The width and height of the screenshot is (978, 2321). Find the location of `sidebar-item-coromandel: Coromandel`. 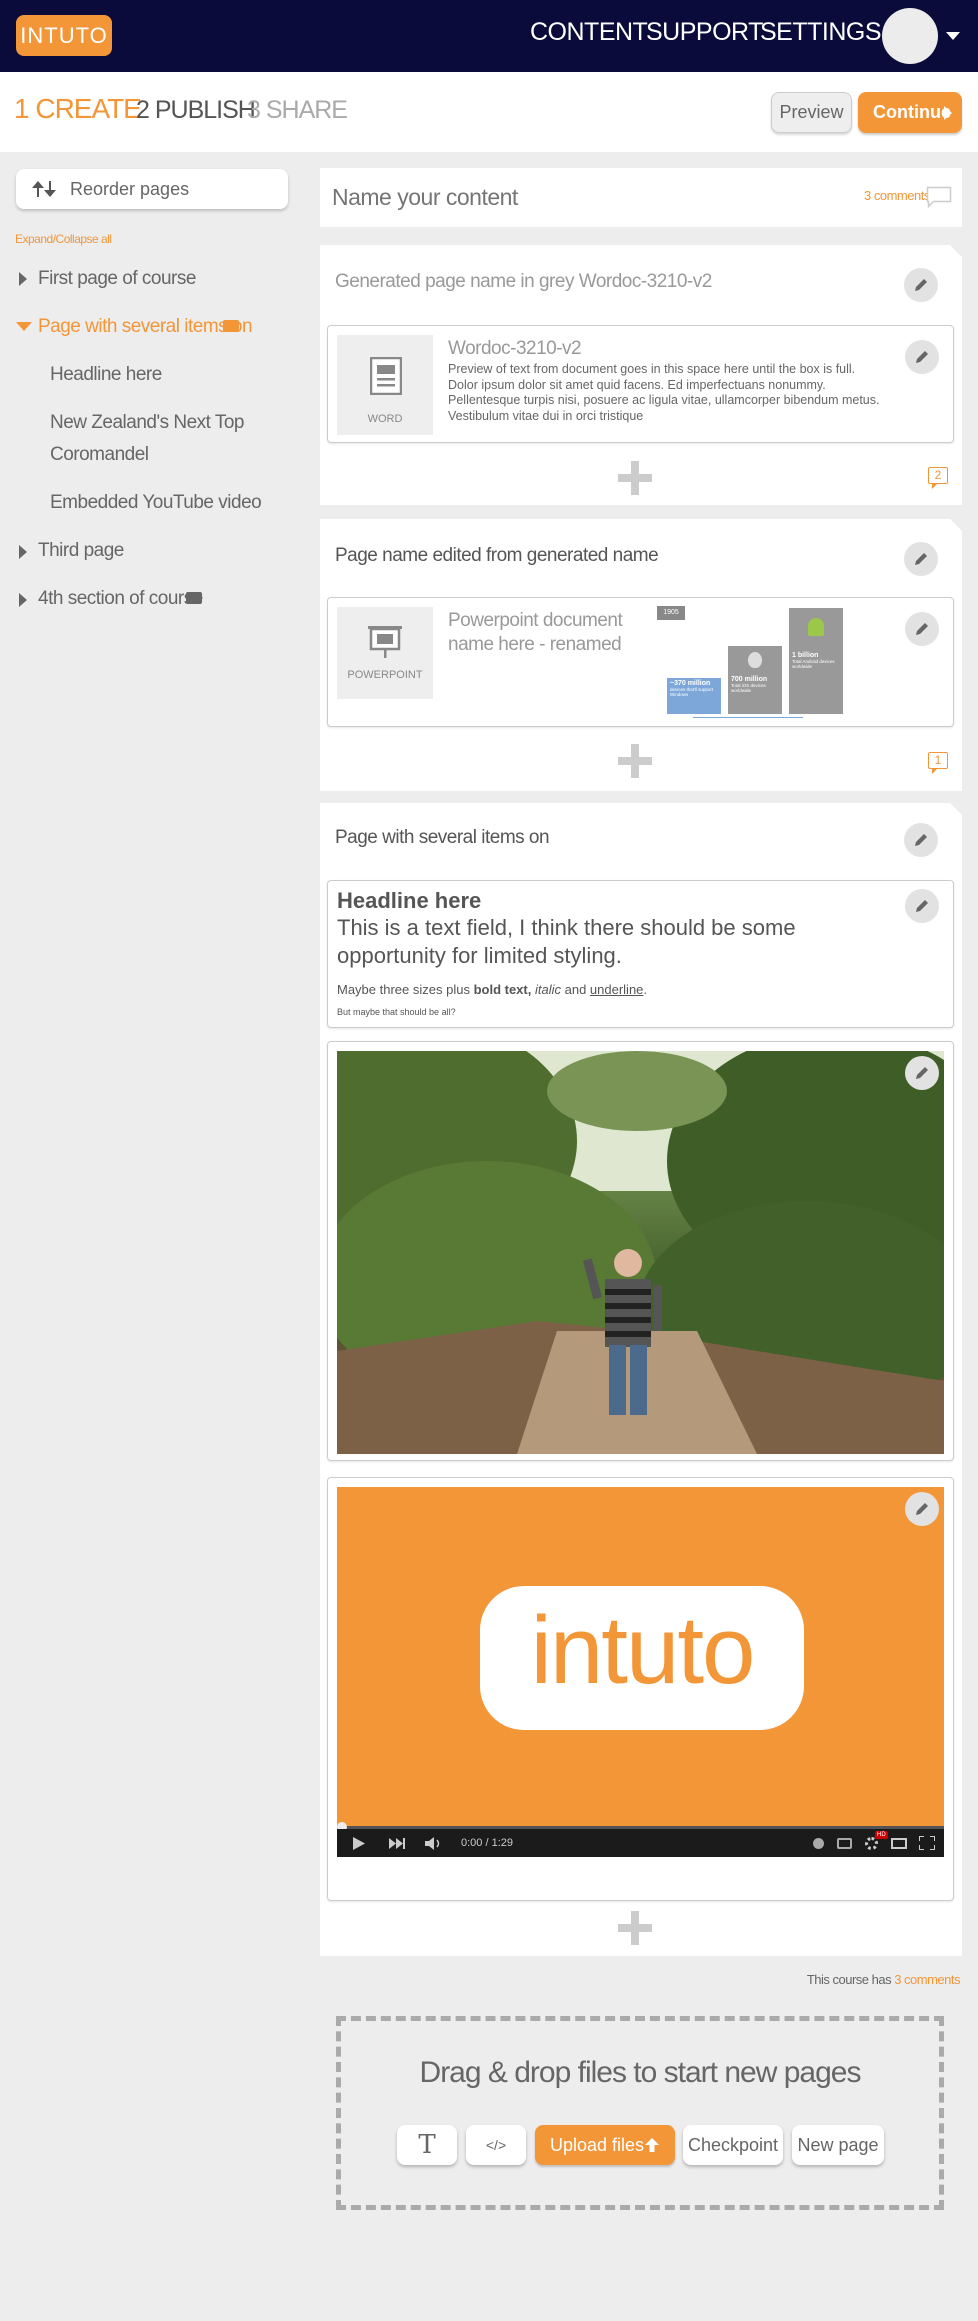

sidebar-item-coromandel: Coromandel is located at coordinates (99, 455).